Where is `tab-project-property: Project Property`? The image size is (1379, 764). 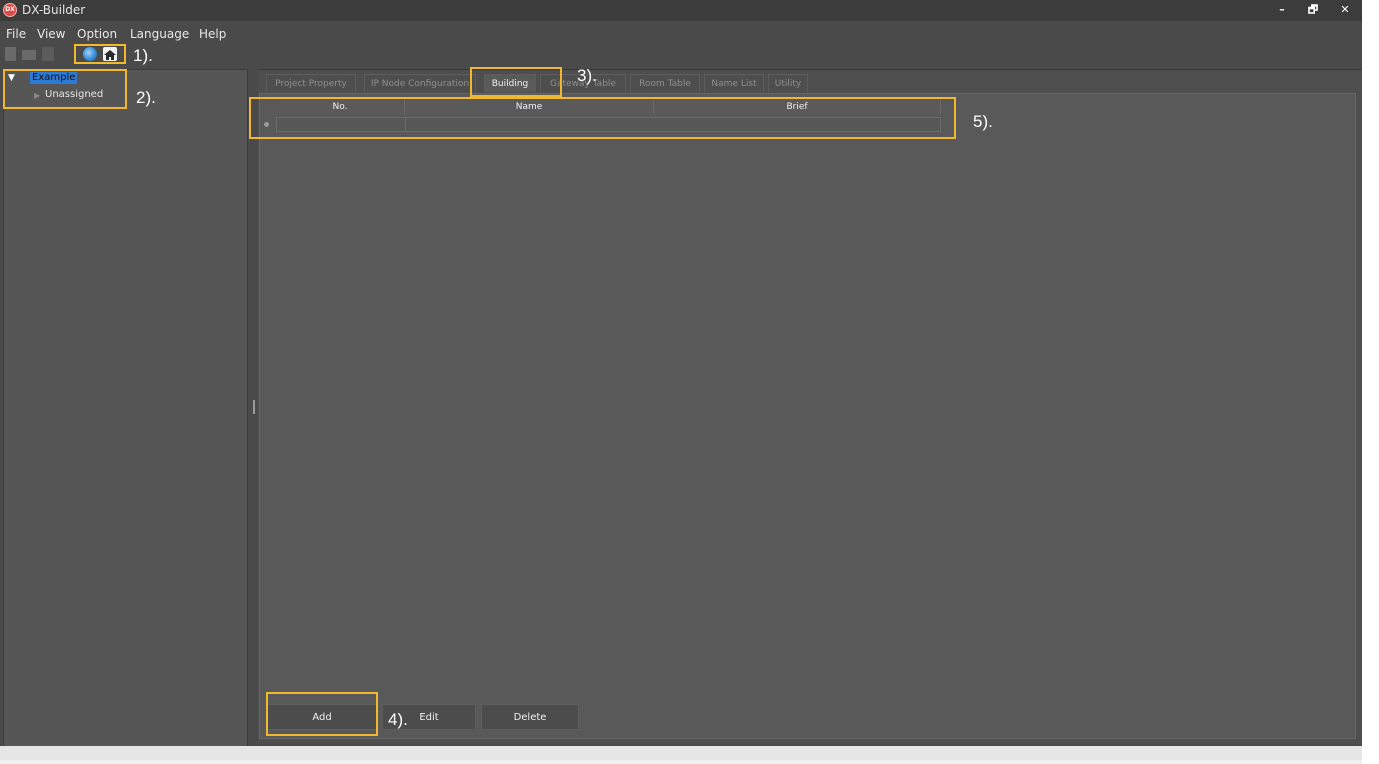 tab-project-property: Project Property is located at coordinates (311, 83).